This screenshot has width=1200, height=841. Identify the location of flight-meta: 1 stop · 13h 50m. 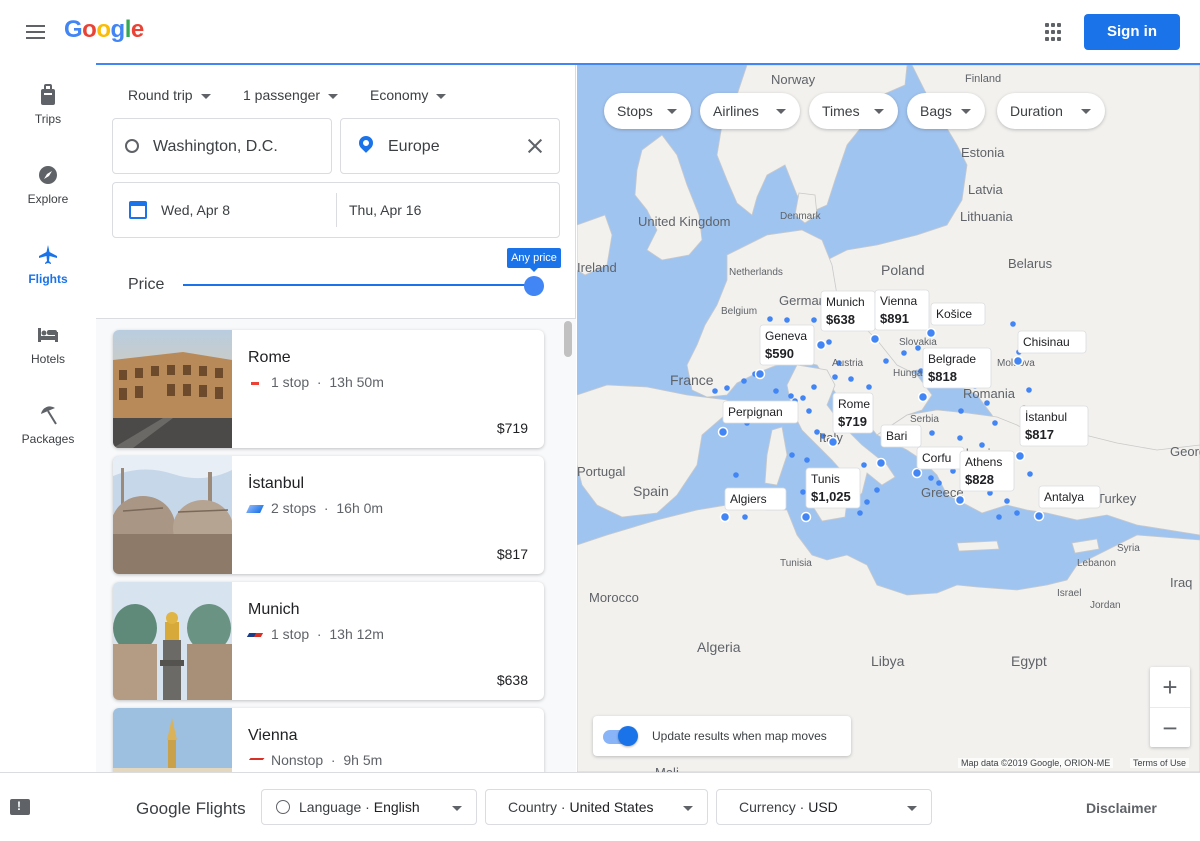
(316, 382).